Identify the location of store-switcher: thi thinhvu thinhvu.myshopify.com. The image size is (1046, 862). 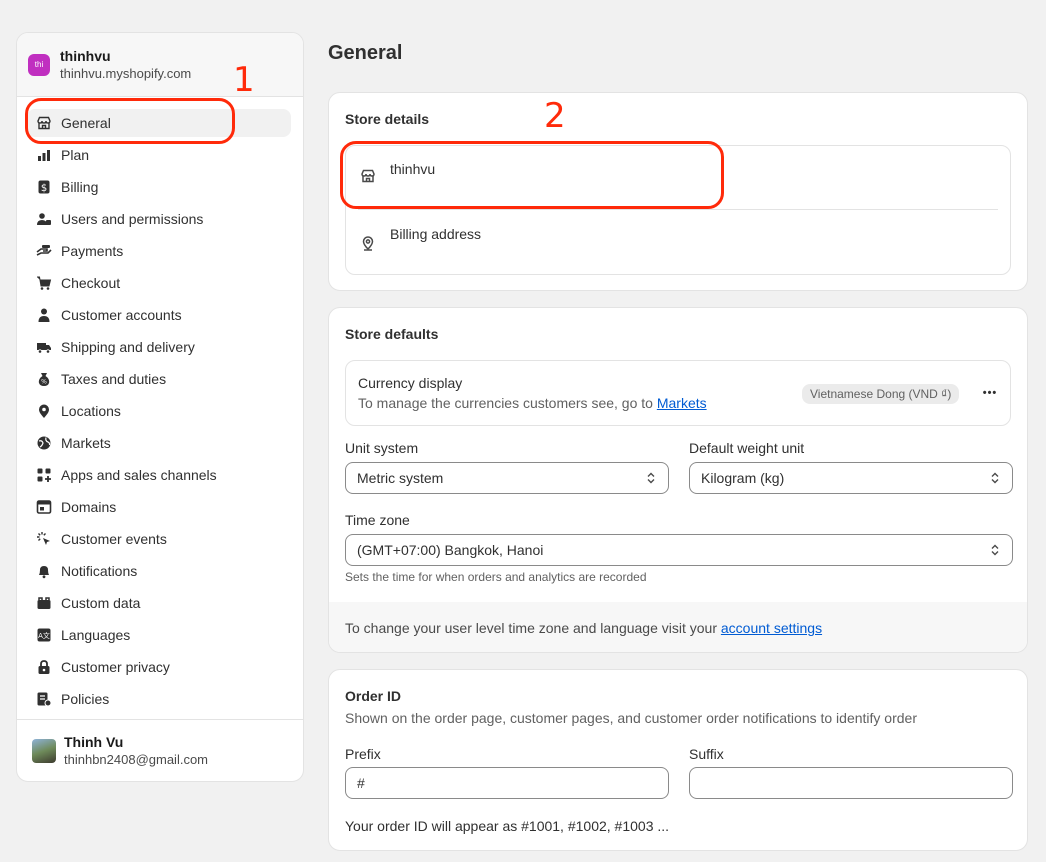
(160, 65).